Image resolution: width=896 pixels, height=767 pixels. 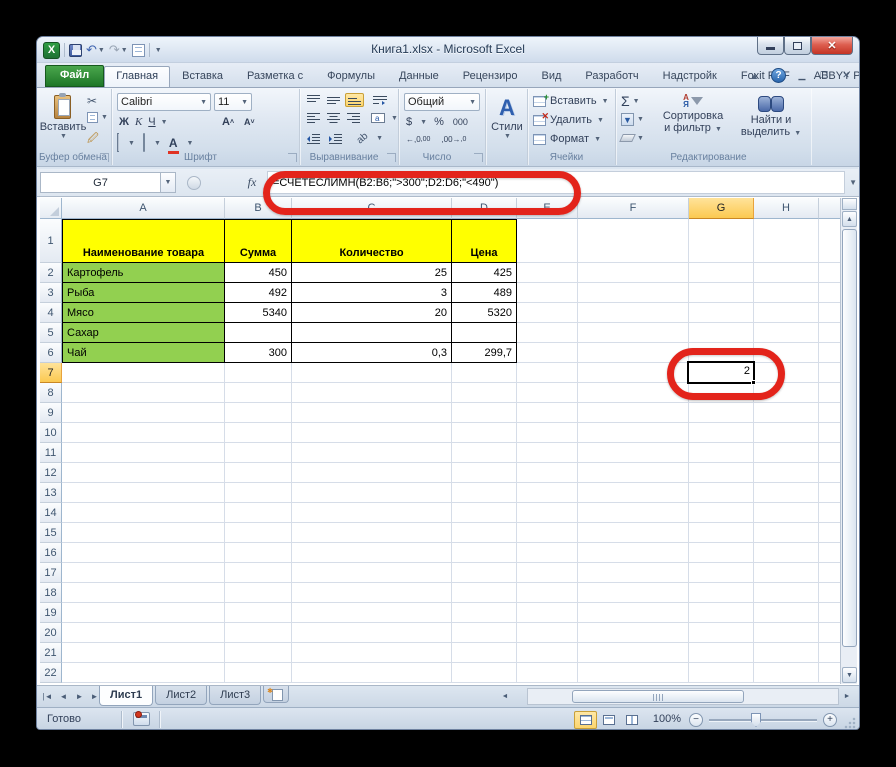 I want to click on cell-D13, so click(x=484, y=493).